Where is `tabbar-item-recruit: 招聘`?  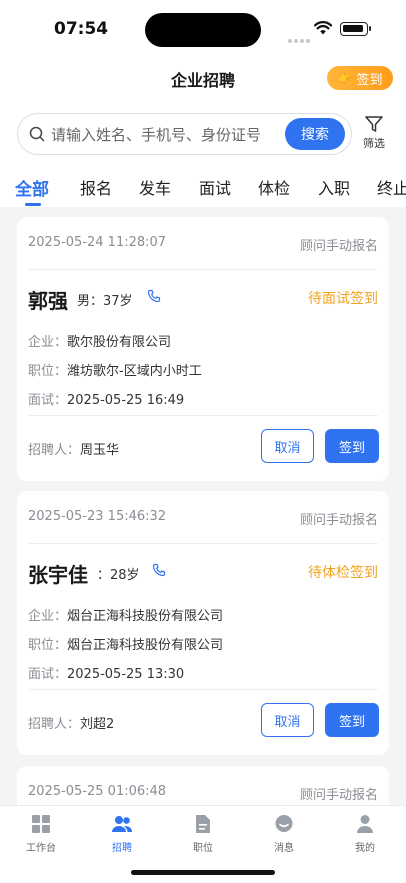 tabbar-item-recruit: 招聘 is located at coordinates (122, 834).